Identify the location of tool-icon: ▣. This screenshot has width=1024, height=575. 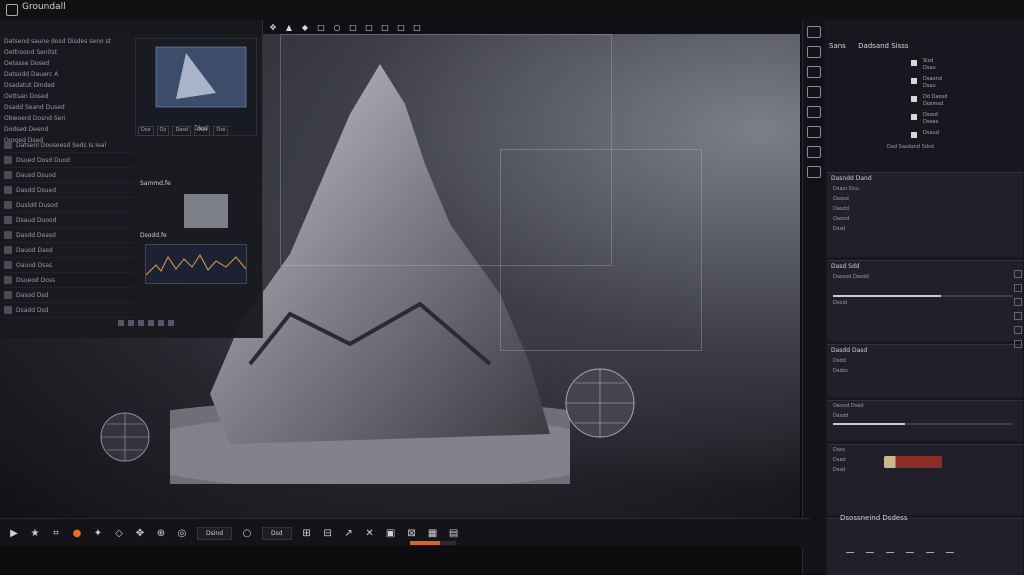
(391, 533).